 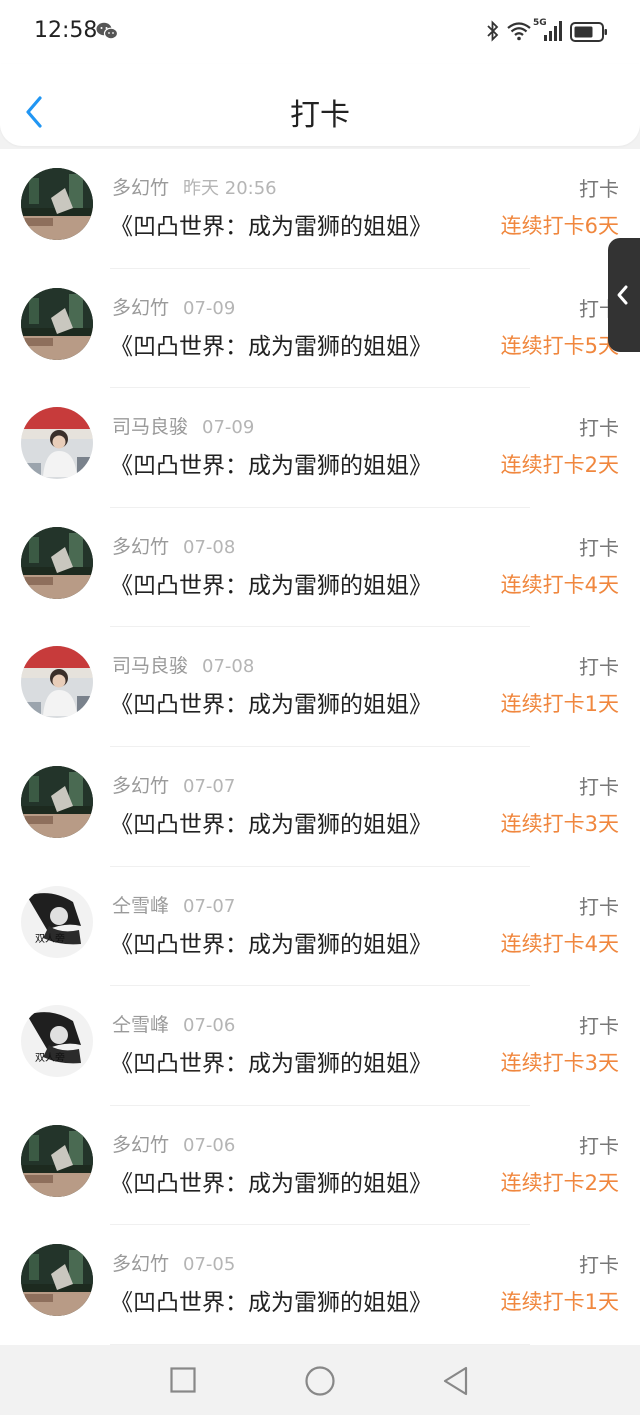 I want to click on bluetooth-icon, so click(x=493, y=31).